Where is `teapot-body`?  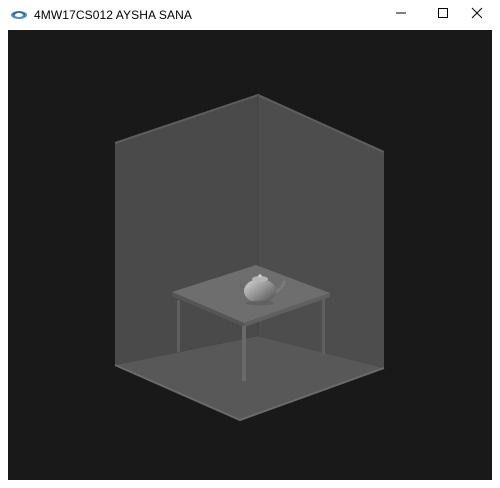
teapot-body is located at coordinates (260, 291).